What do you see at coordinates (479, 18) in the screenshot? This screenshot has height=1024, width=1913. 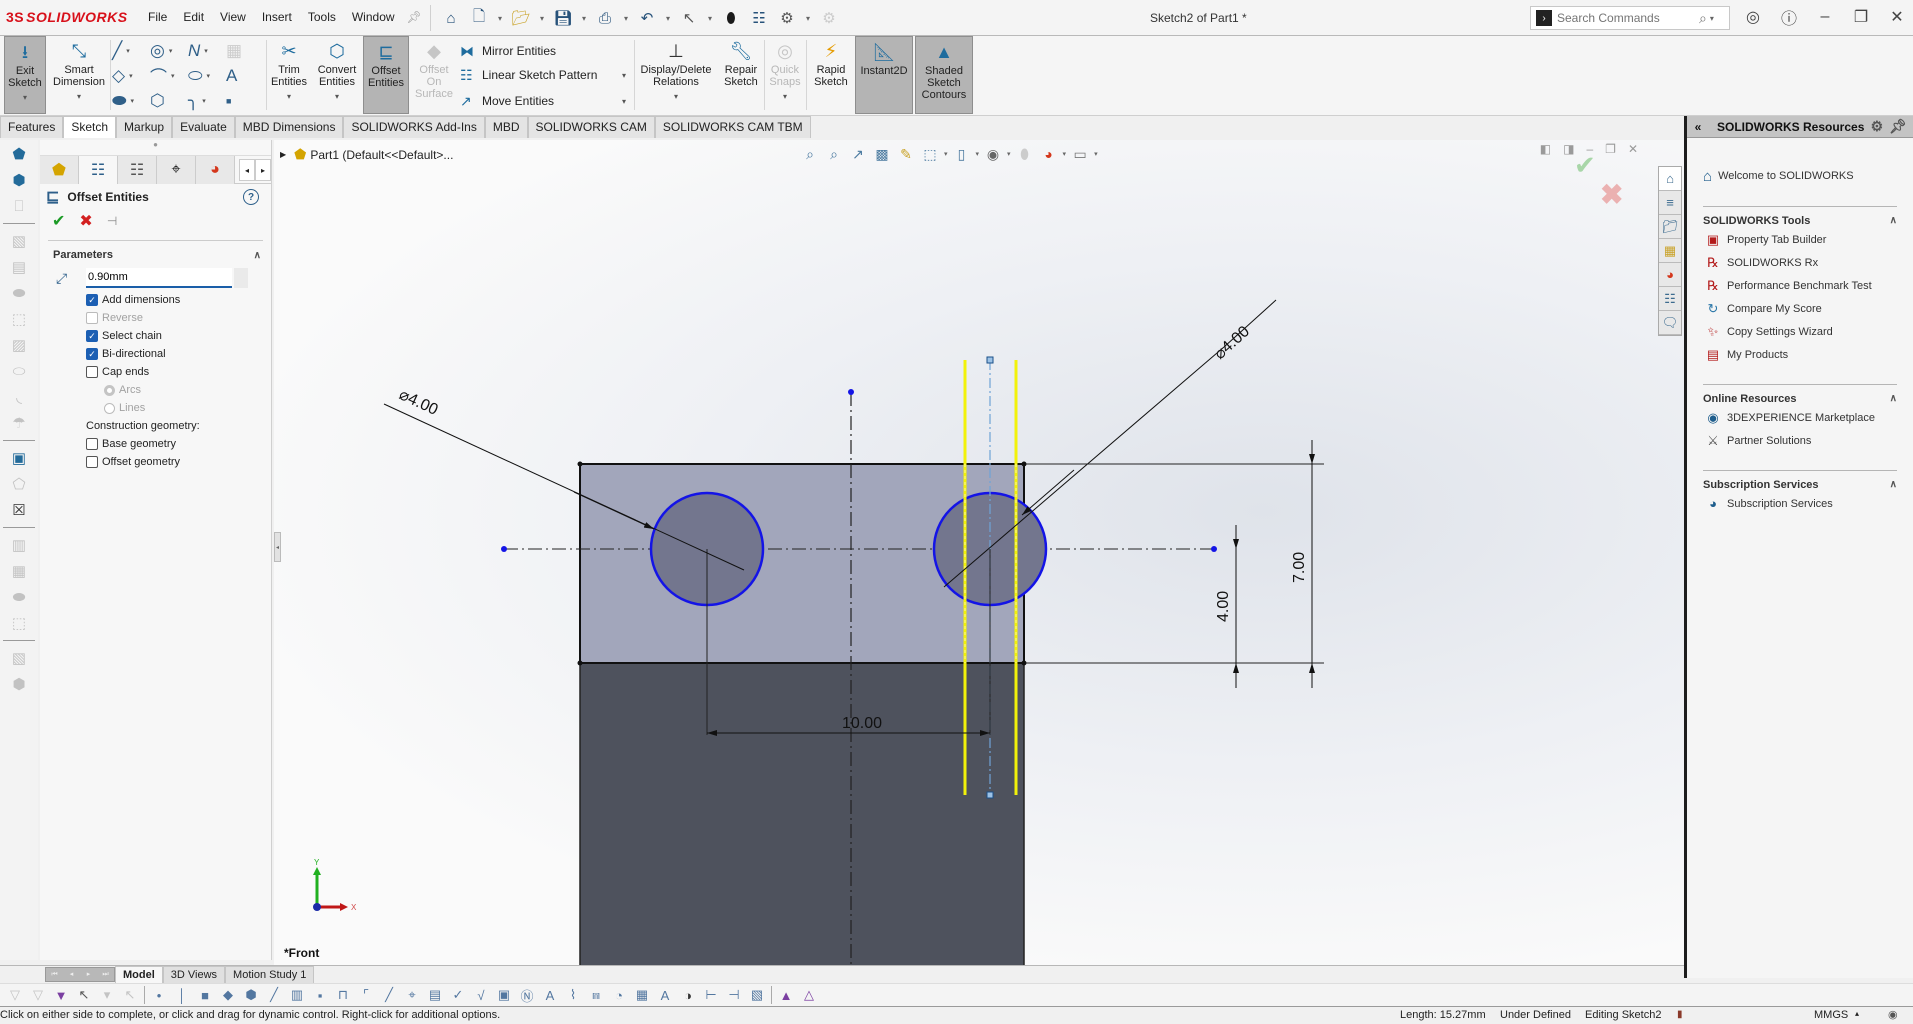 I see `new-document-icon: 🗋︎` at bounding box center [479, 18].